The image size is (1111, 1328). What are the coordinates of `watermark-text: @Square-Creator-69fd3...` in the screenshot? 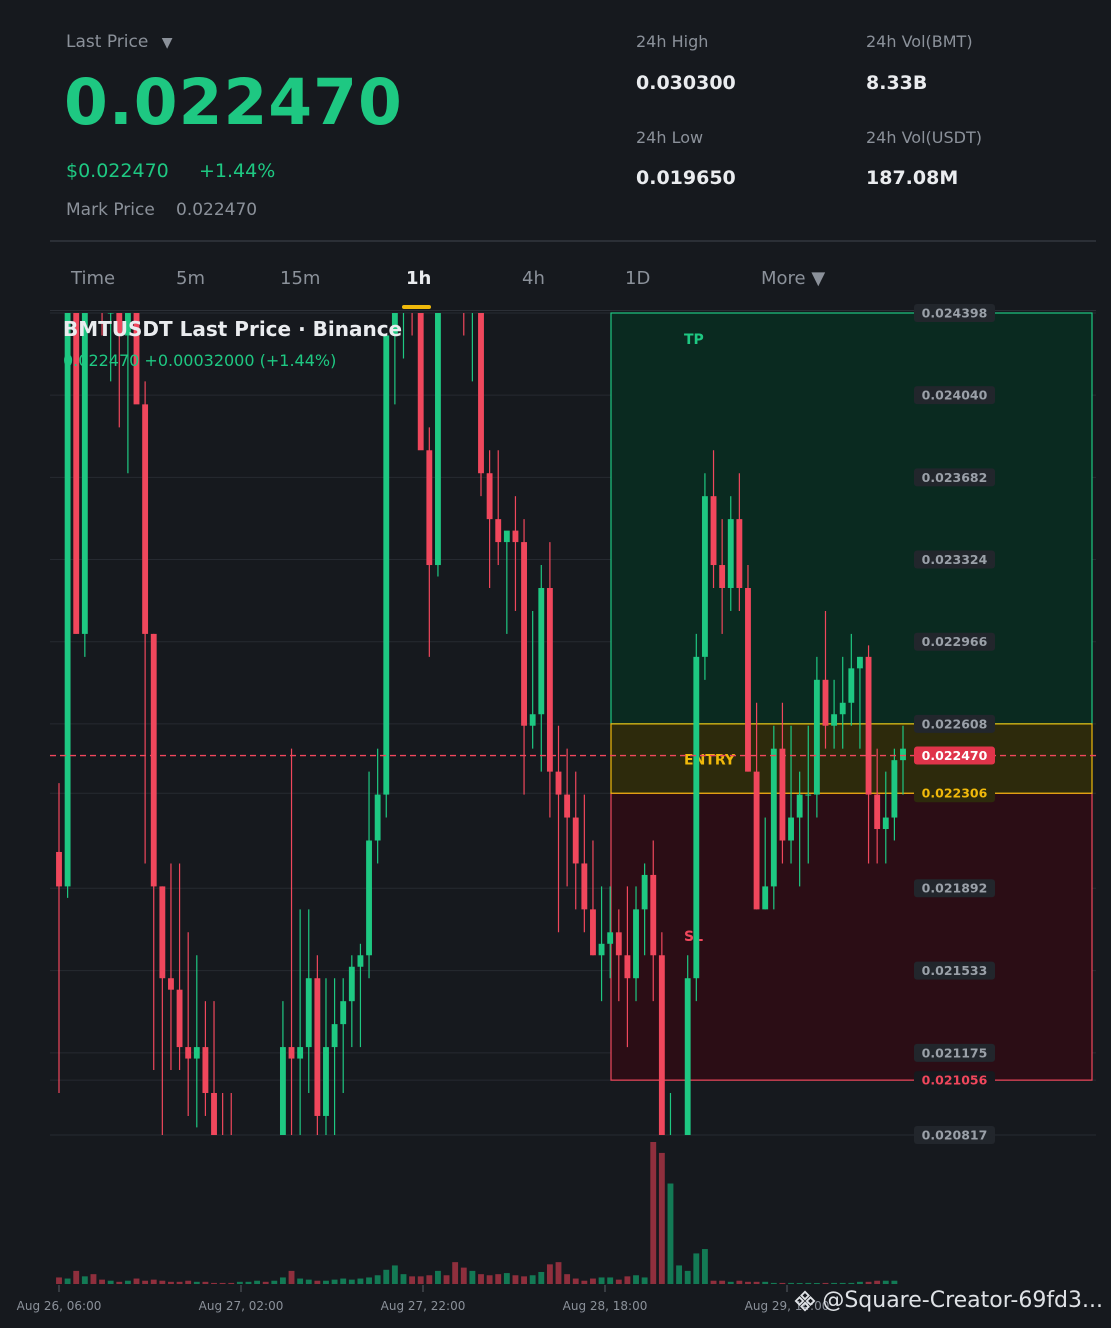 It's located at (962, 1300).